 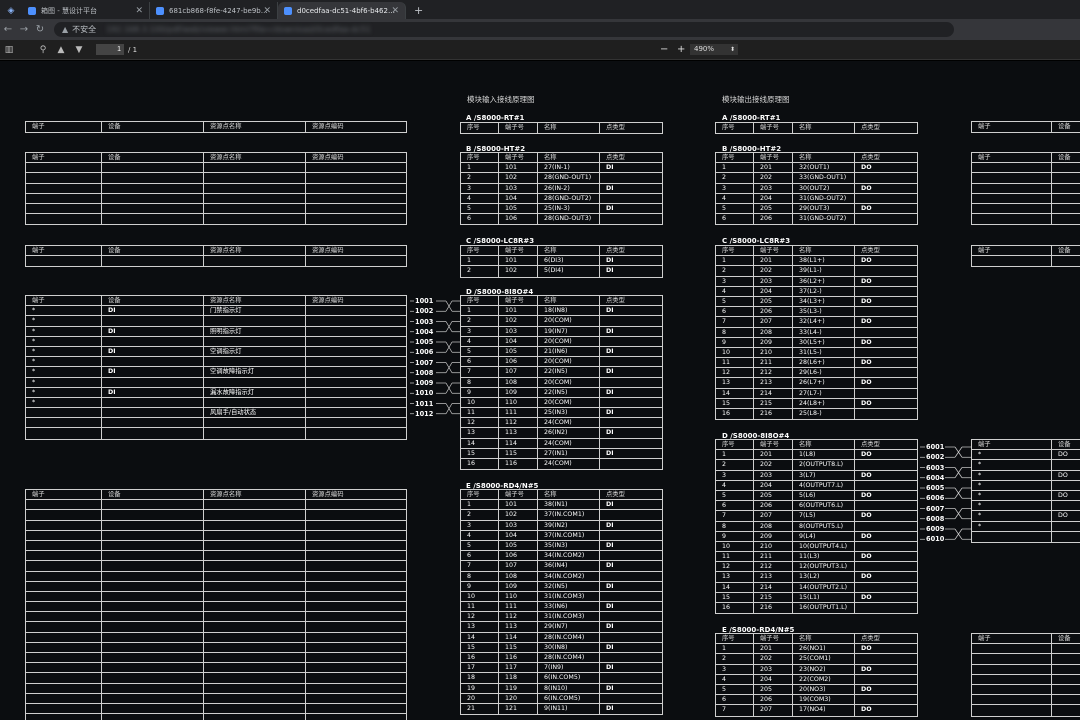 What do you see at coordinates (9, 50) in the screenshot?
I see `sidebar-toggle-icon: ▥` at bounding box center [9, 50].